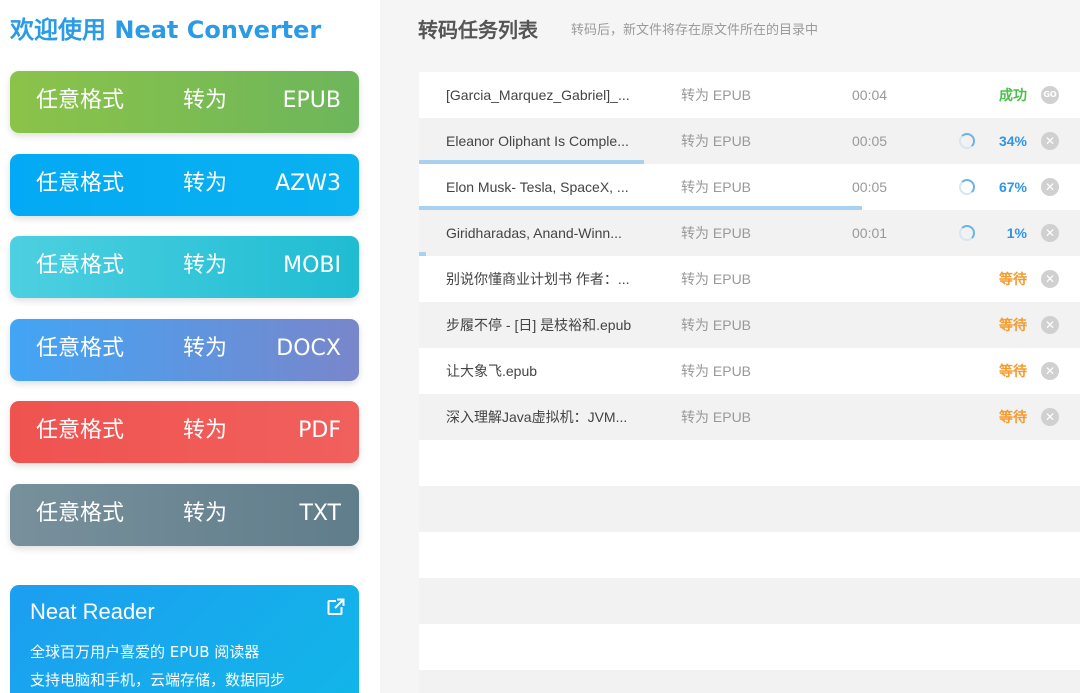  I want to click on button-label-format: MOBI, so click(312, 265).